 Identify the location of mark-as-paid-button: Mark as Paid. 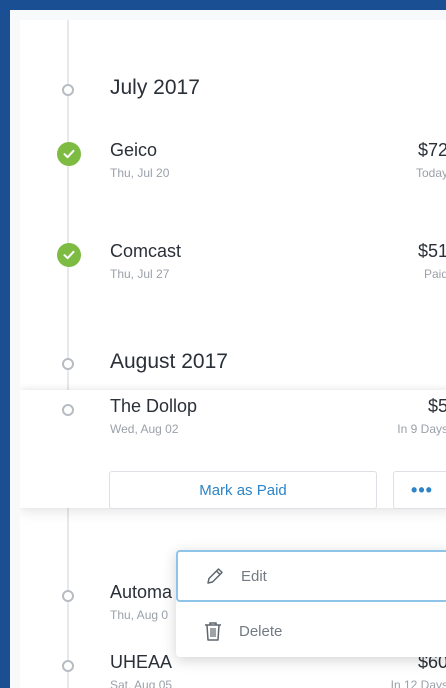
(243, 490).